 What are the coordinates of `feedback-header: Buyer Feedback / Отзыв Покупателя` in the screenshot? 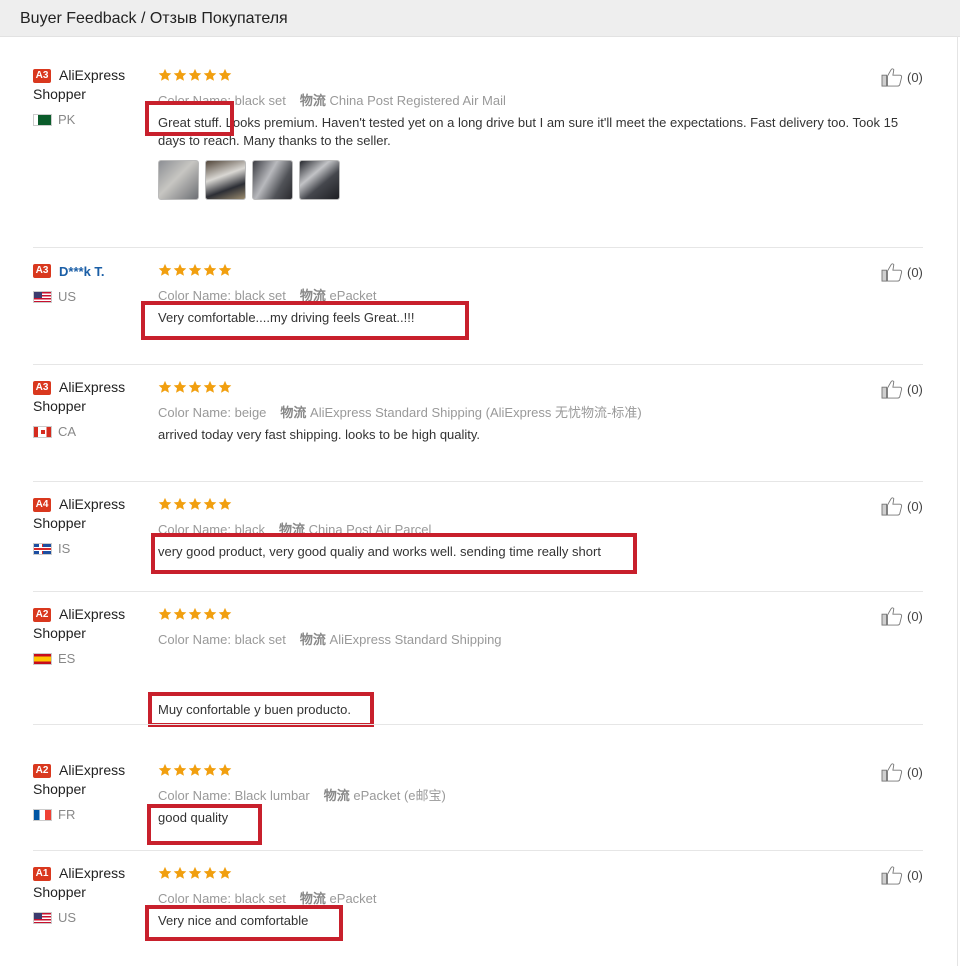 It's located at (480, 18).